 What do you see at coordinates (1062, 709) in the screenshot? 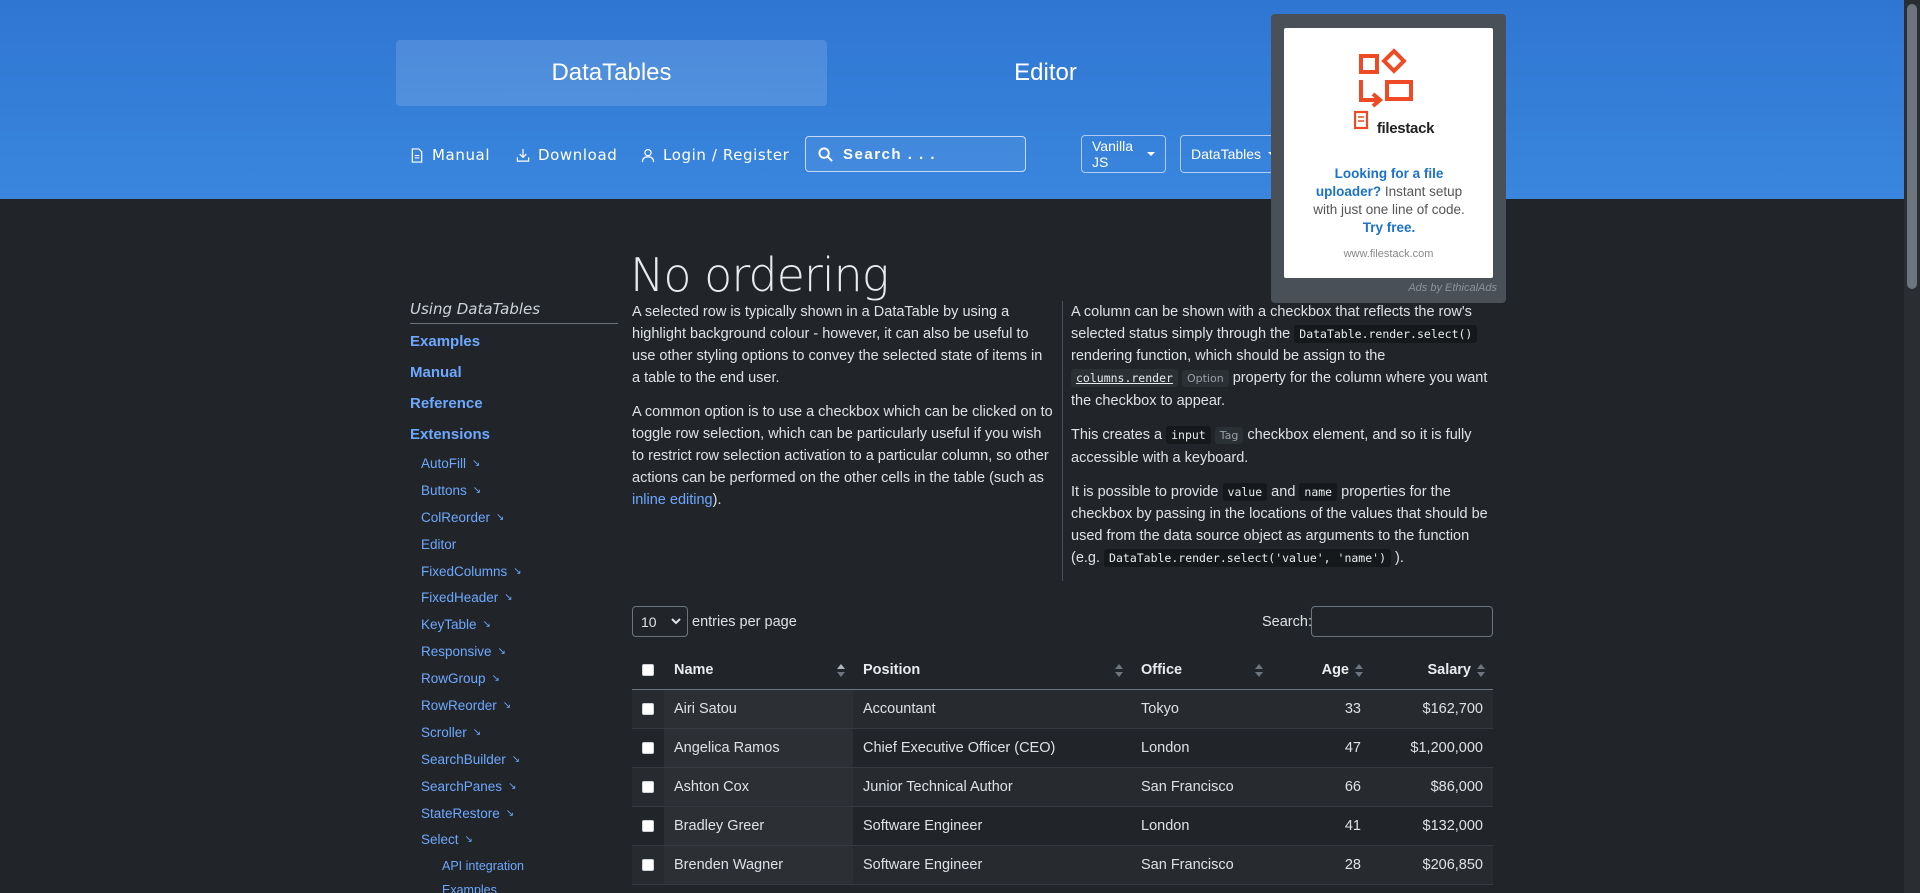
I see `table-row: Airi Satou Accountant Tokyo 33 $162,700` at bounding box center [1062, 709].